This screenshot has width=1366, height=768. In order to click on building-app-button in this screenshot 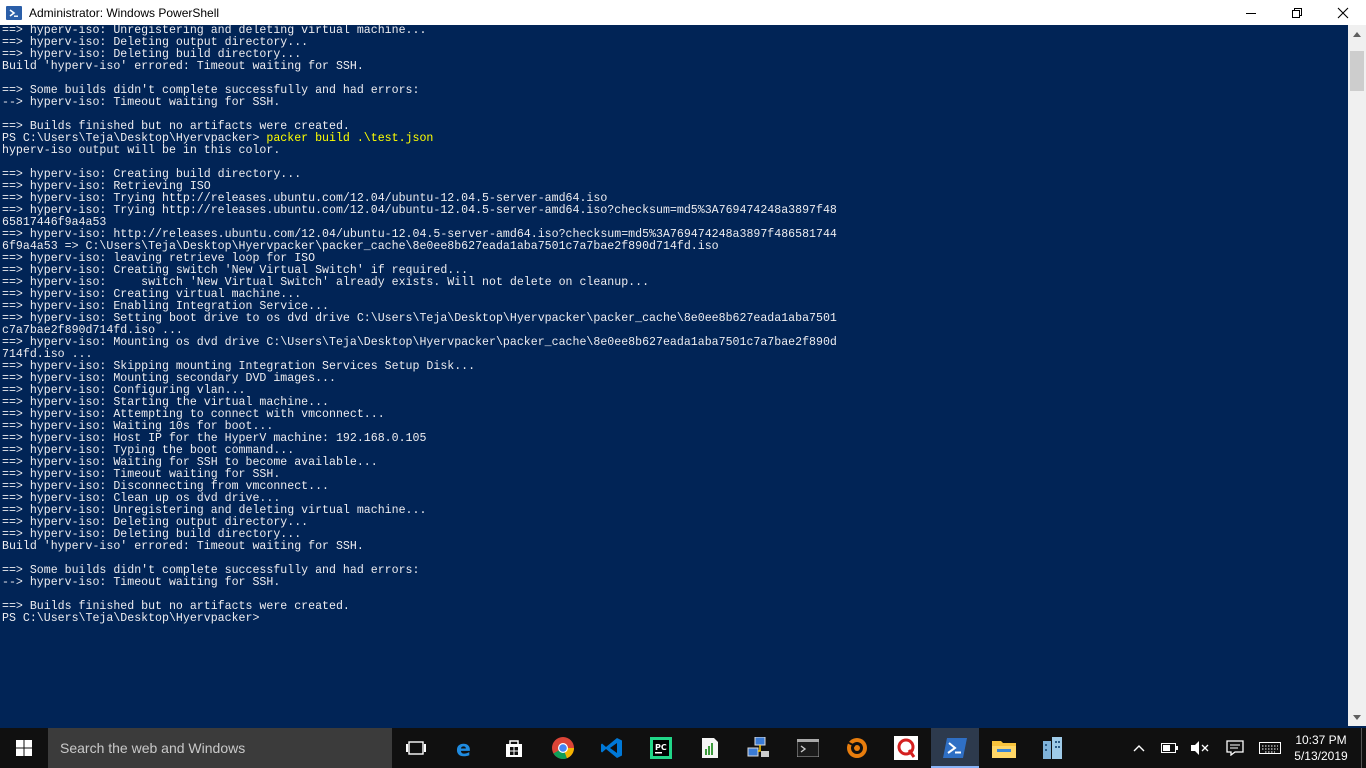, I will do `click(1053, 748)`.